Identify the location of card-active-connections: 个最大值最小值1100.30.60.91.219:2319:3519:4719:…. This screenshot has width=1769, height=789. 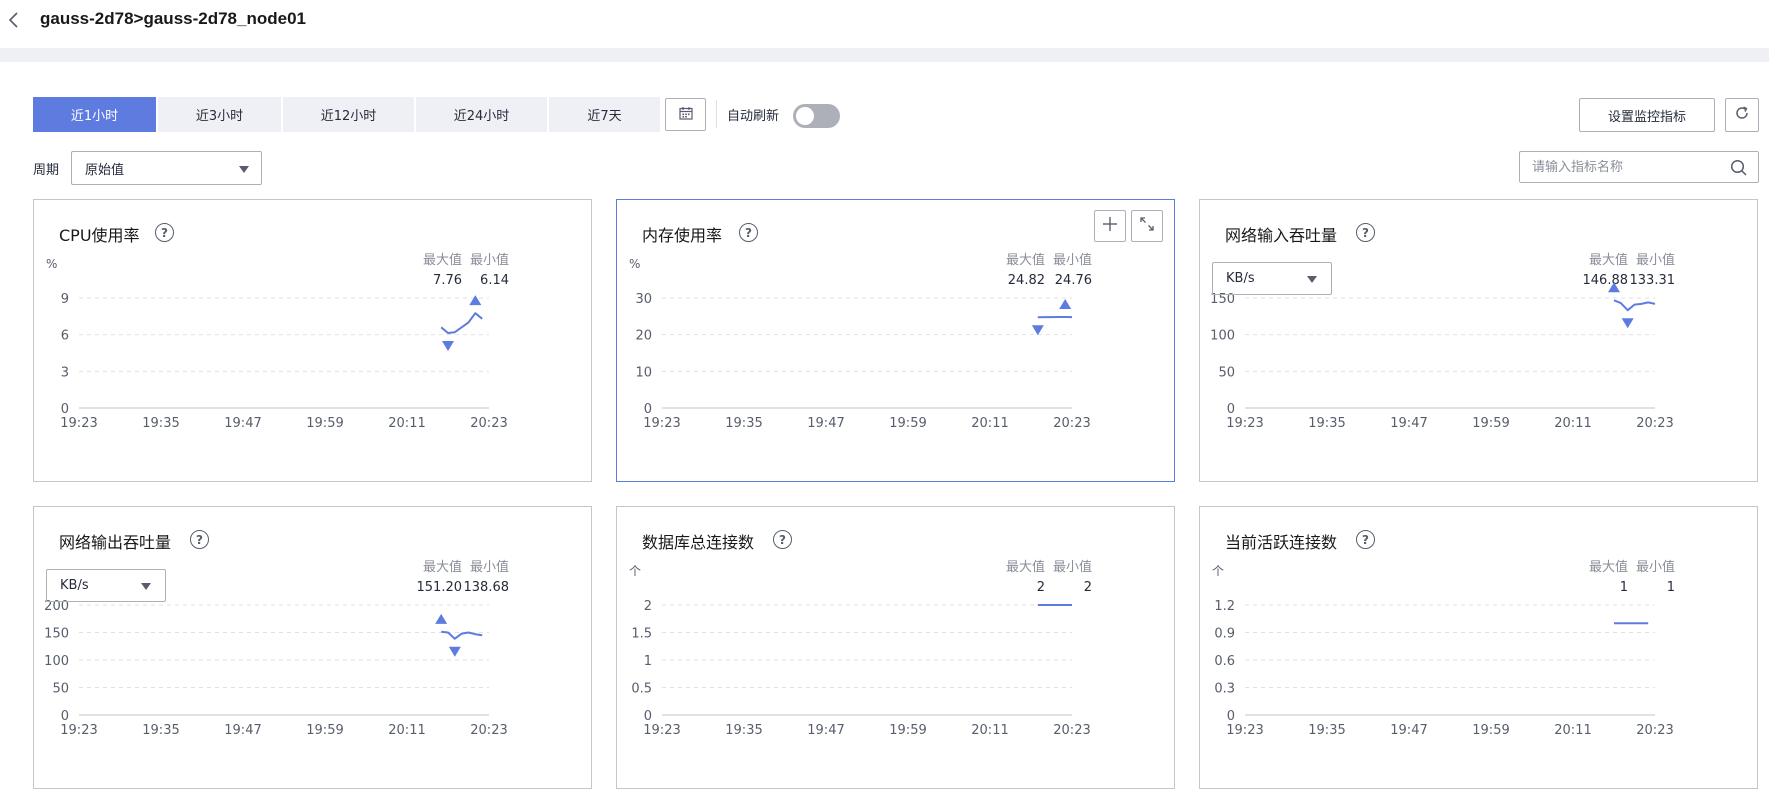
(1478, 647).